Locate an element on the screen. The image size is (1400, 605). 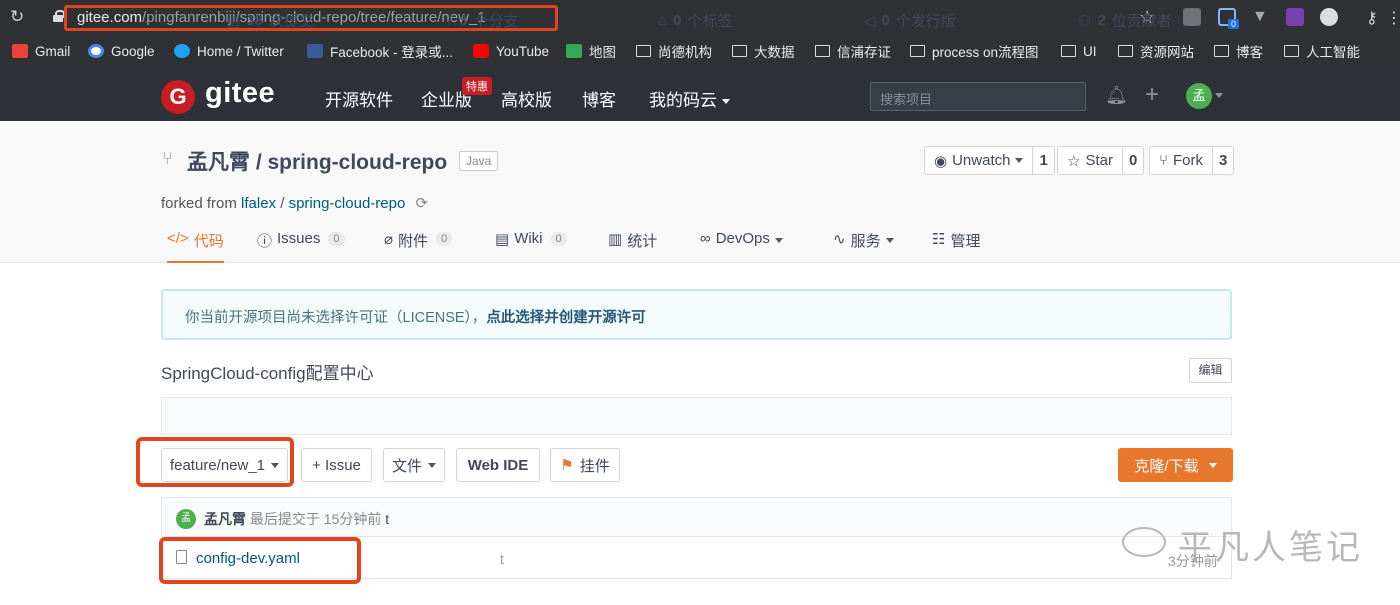
stat-branches: ⑂ 3 个分支 is located at coordinates (481, 20).